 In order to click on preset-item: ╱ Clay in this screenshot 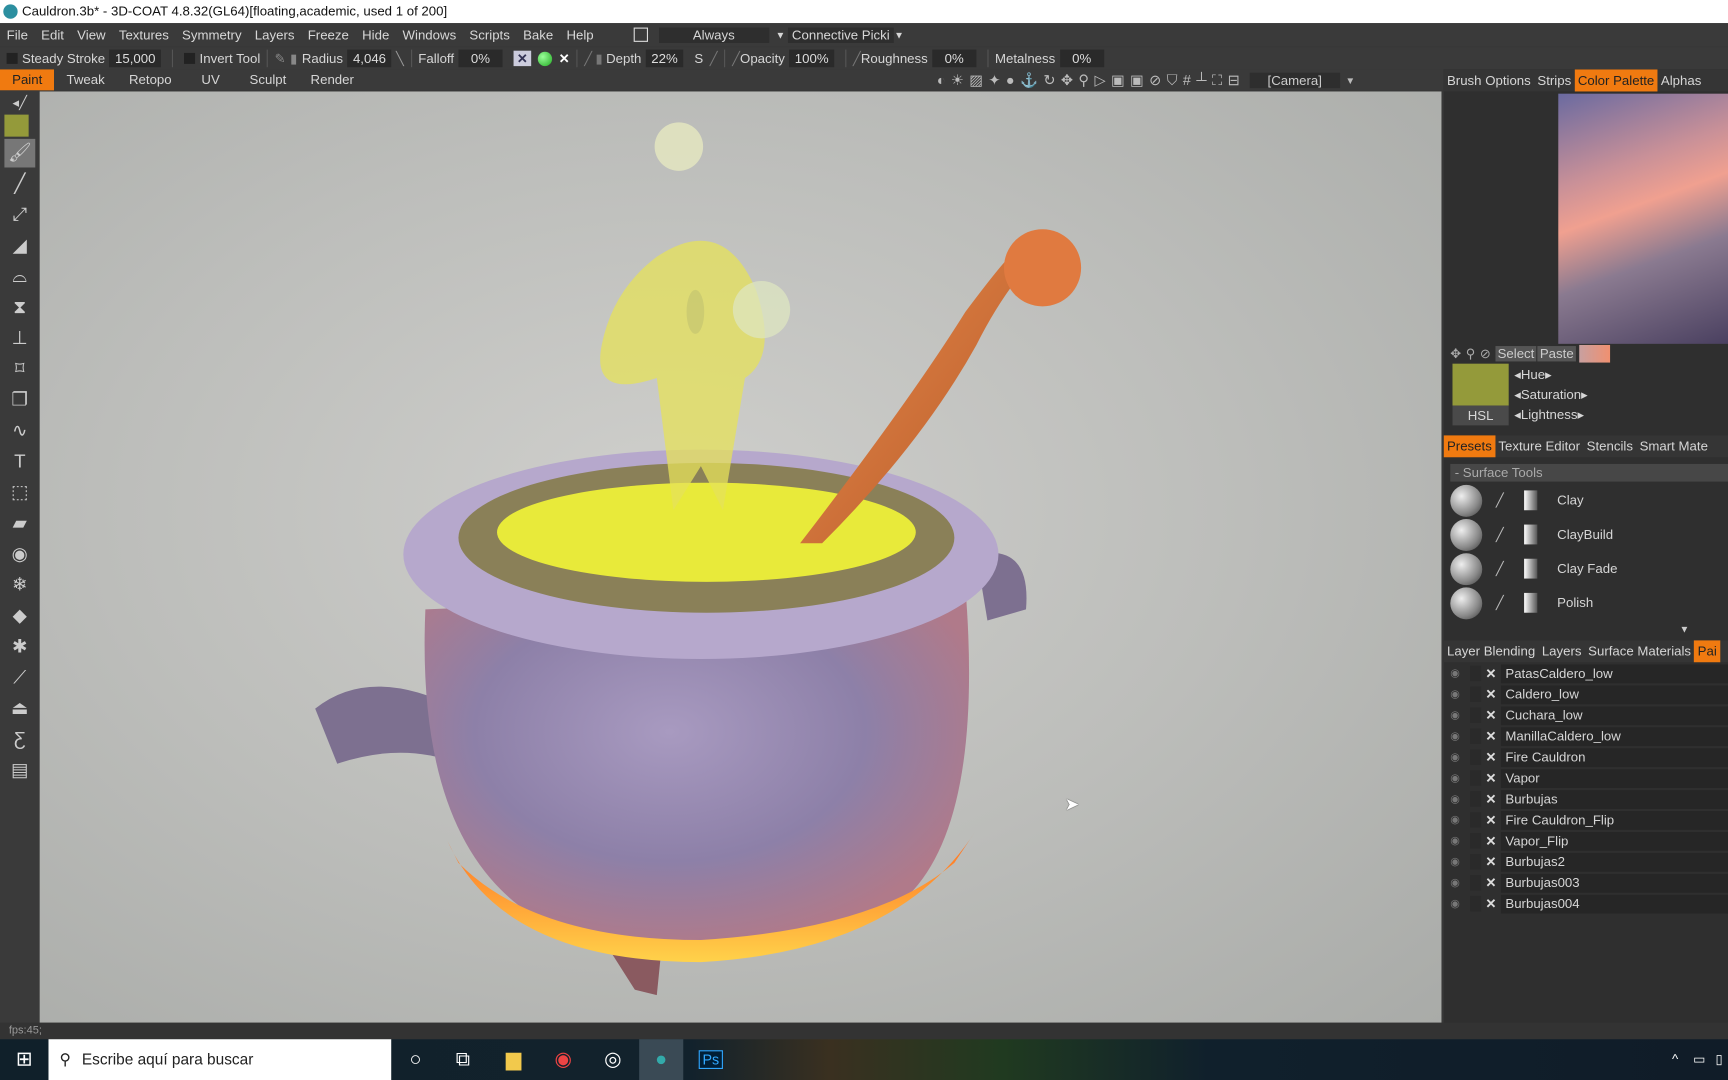, I will do `click(1589, 500)`.